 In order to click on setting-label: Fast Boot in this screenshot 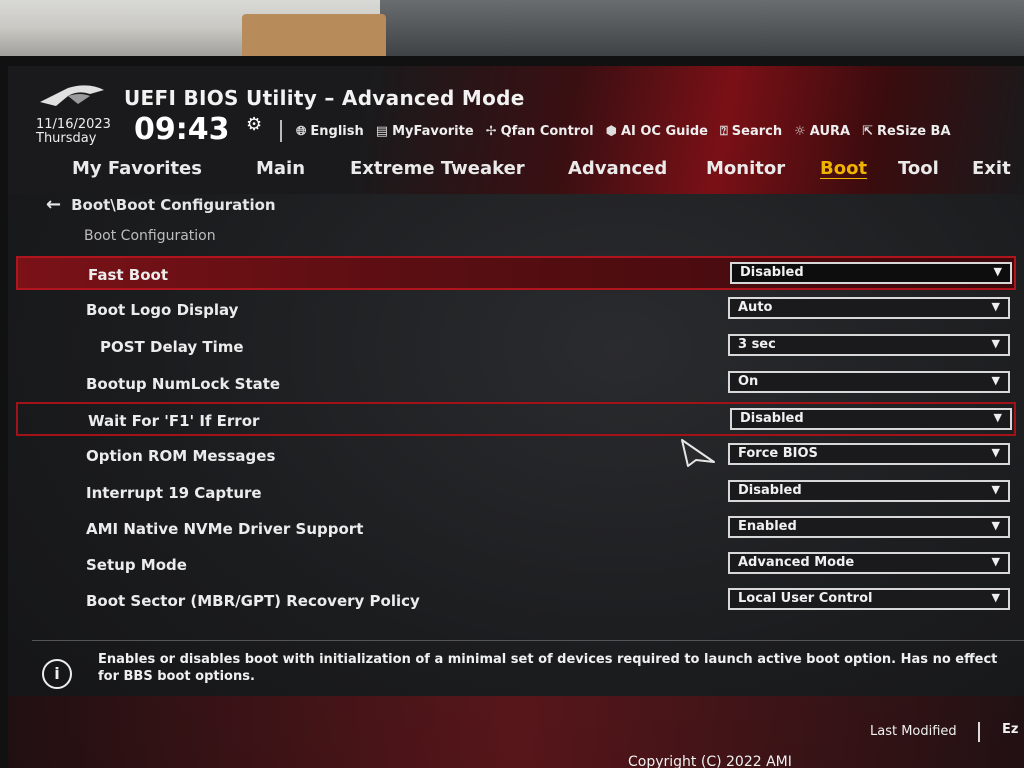, I will do `click(128, 275)`.